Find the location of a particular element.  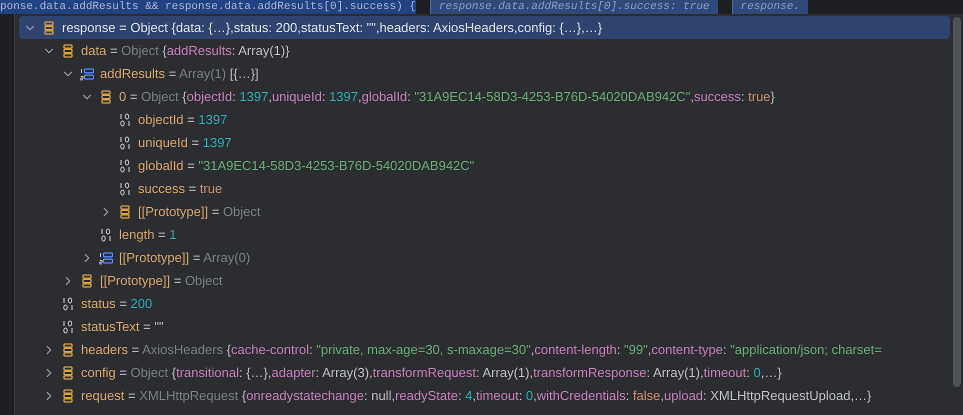

variable-text: data = Object {addResults: Array(1)} is located at coordinates (185, 50).